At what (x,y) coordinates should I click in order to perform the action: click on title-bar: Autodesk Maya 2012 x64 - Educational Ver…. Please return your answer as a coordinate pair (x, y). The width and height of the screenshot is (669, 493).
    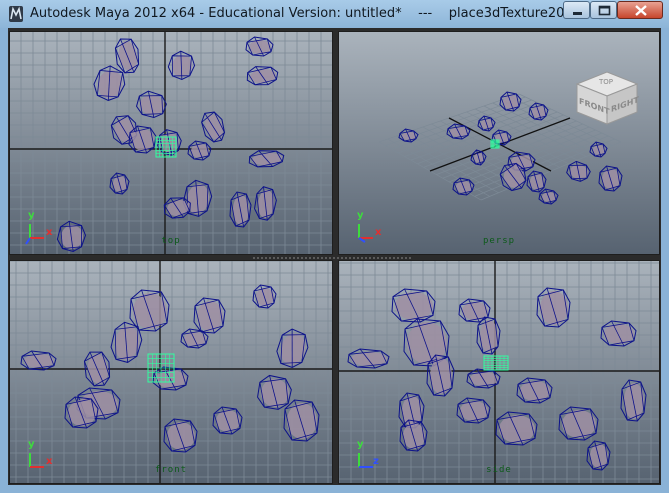
    Looking at the image, I should click on (334, 14).